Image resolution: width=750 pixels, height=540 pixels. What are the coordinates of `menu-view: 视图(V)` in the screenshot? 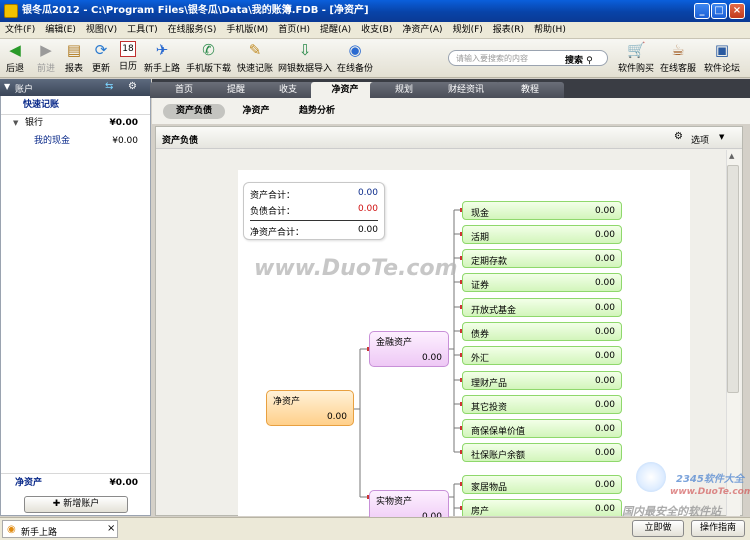 It's located at (101, 30).